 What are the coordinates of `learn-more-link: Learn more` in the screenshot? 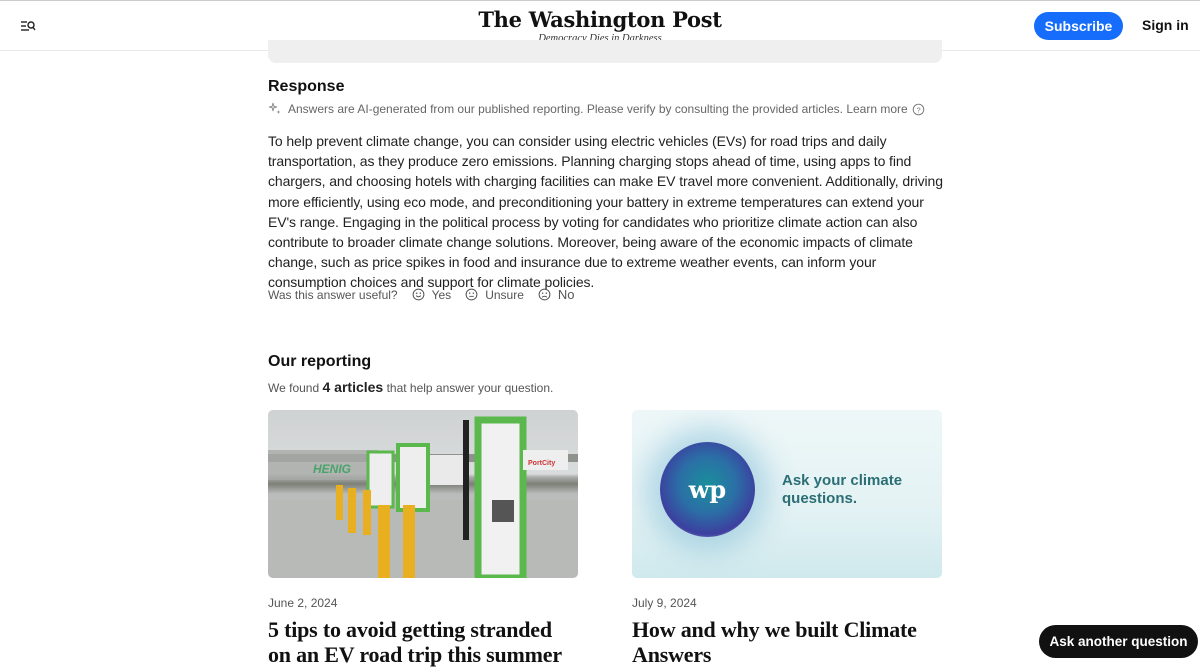 It's located at (876, 109).